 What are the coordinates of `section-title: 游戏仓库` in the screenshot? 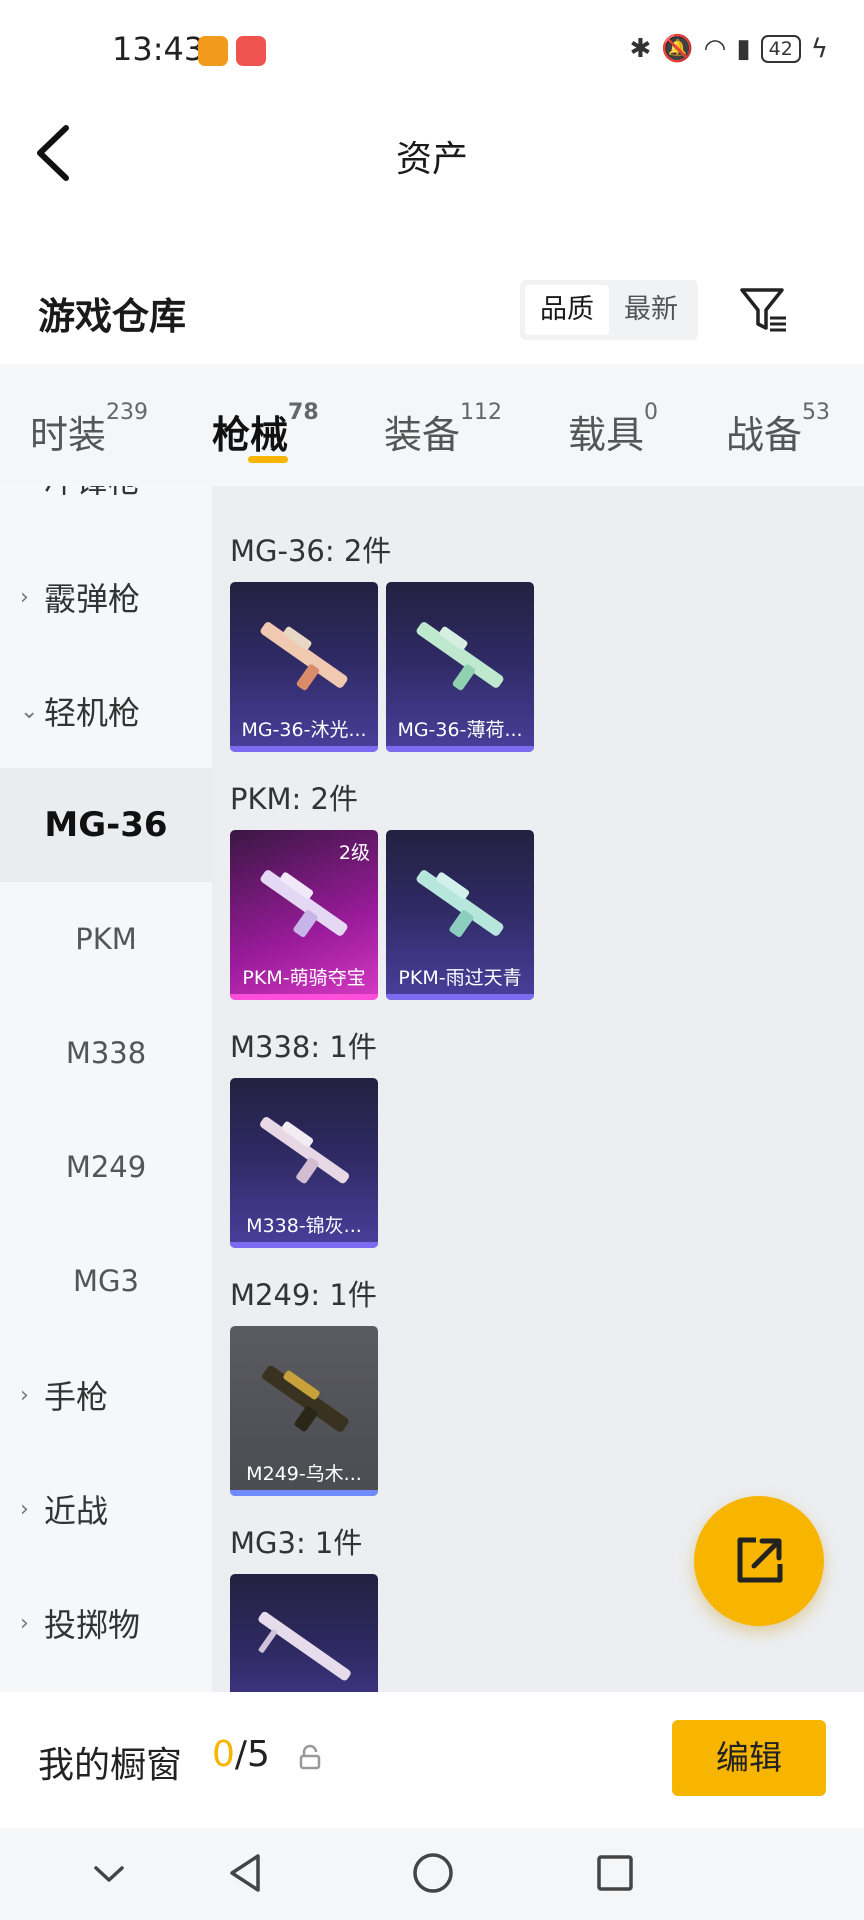 It's located at (112, 316).